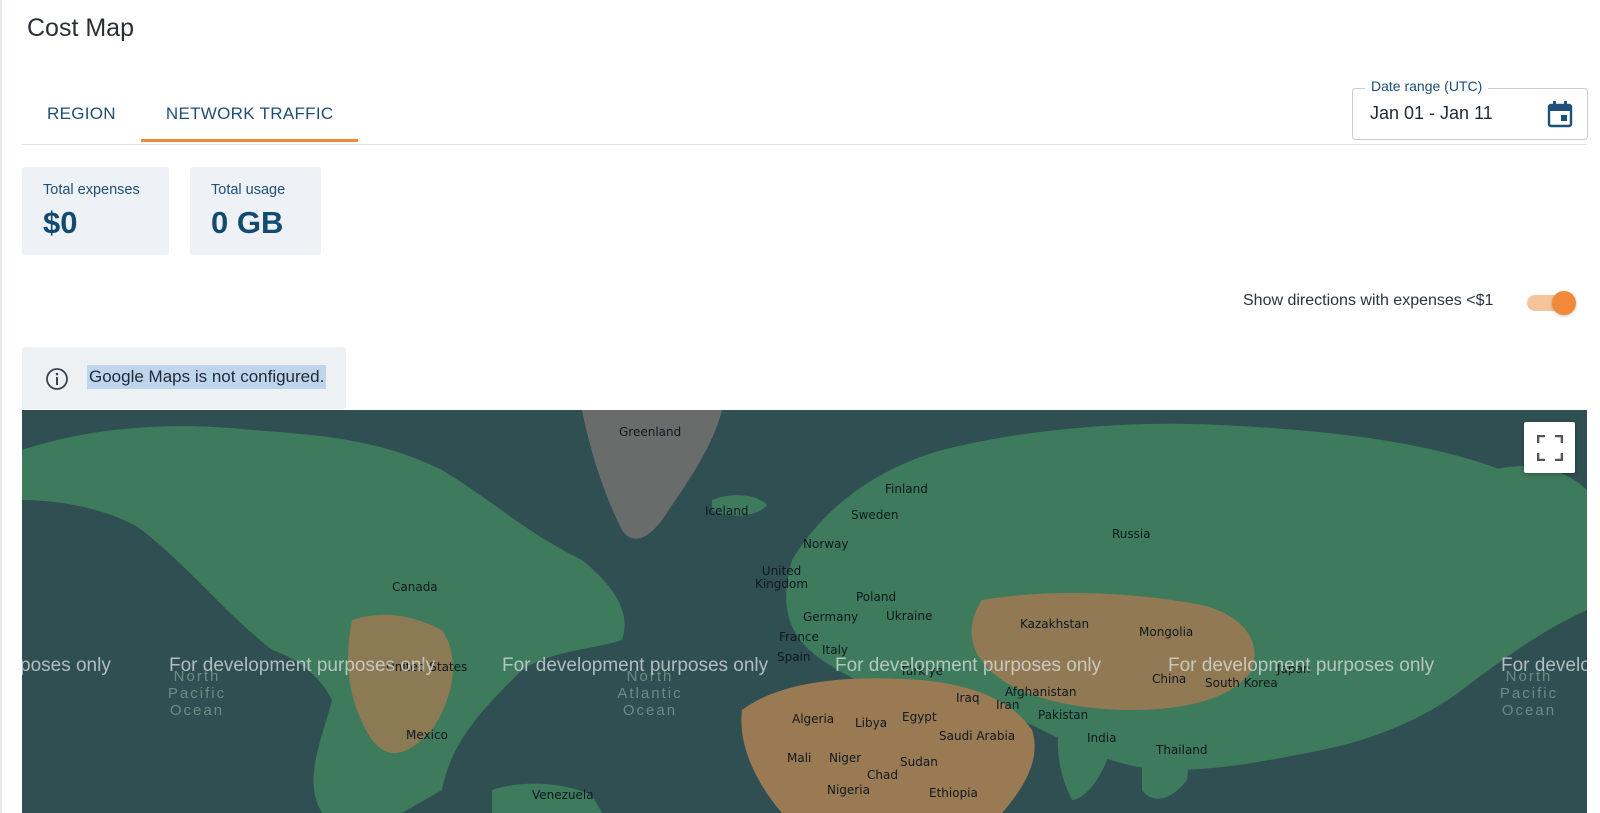 The height and width of the screenshot is (813, 1600). I want to click on calendar-icon, so click(1560, 114).